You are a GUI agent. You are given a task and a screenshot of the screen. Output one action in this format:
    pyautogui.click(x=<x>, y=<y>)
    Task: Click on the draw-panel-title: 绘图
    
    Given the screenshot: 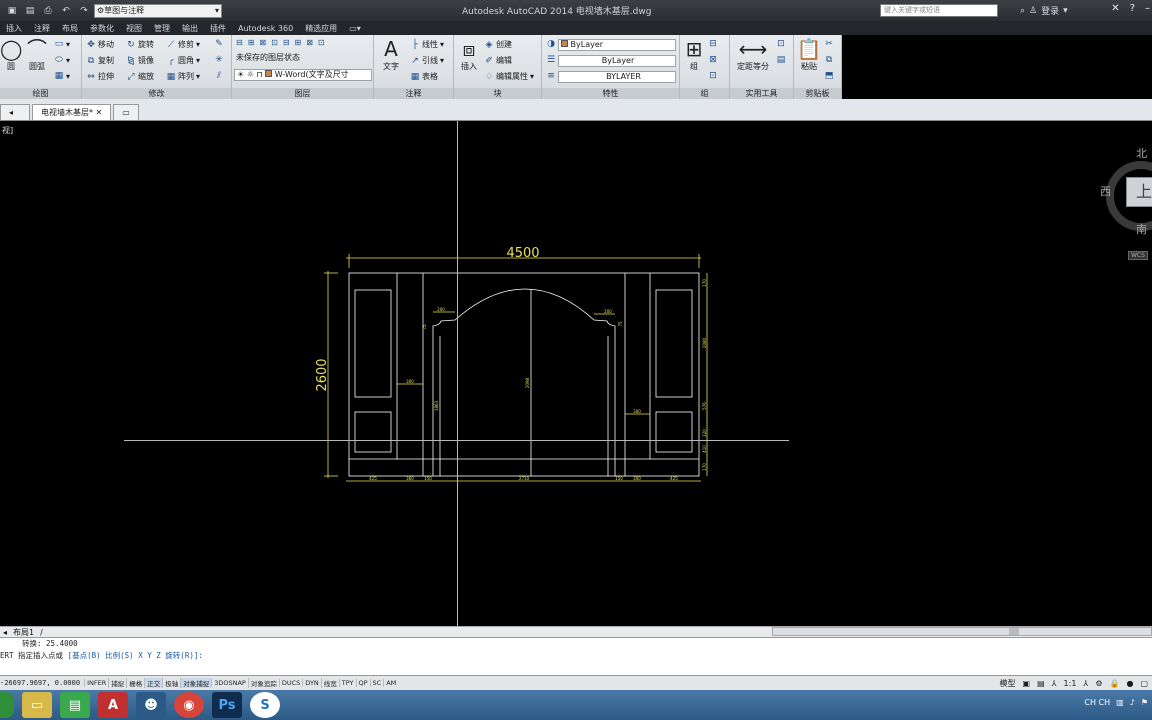 What is the action you would take?
    pyautogui.click(x=40, y=93)
    